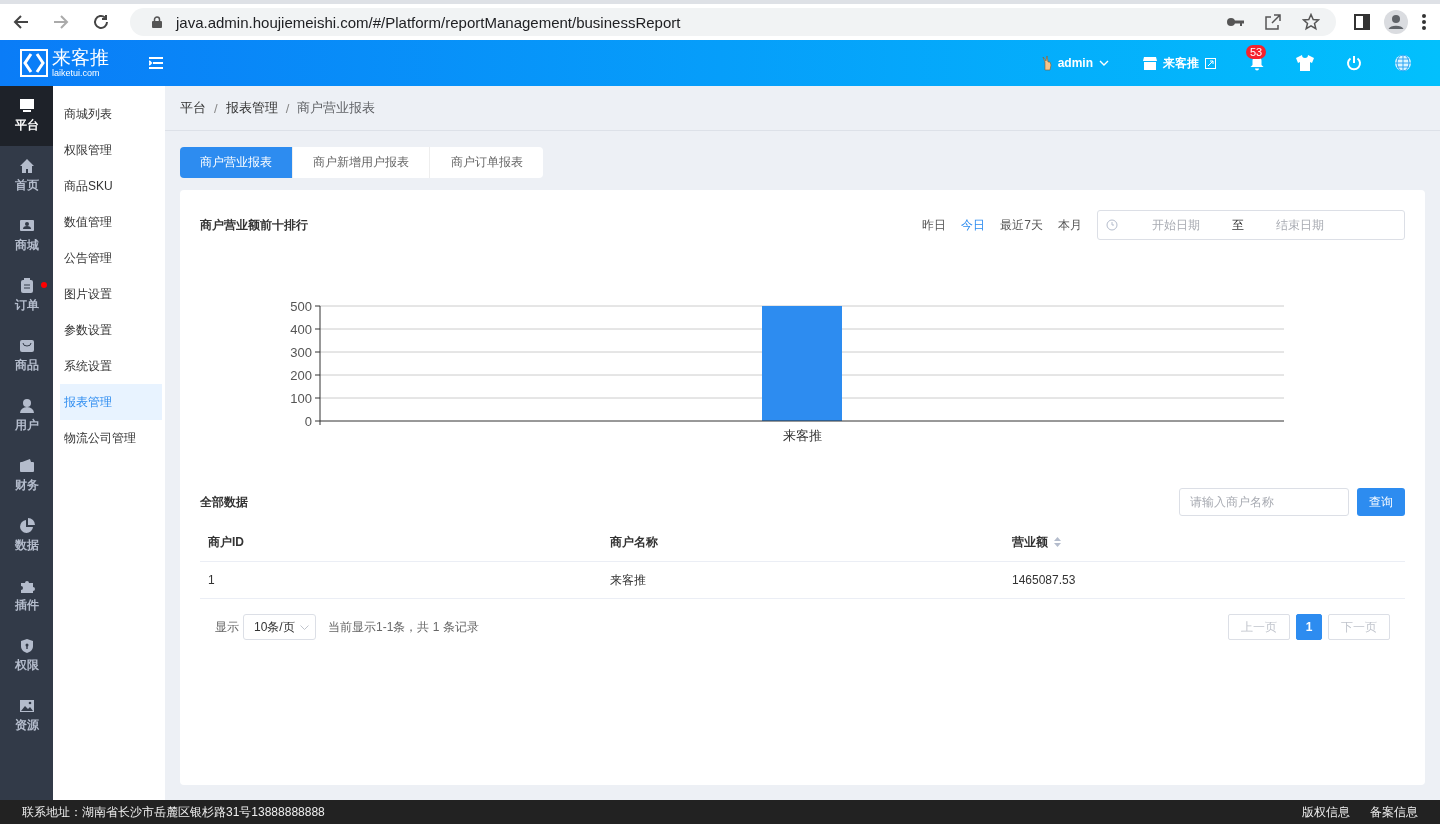  Describe the element at coordinates (111, 438) in the screenshot. I see `submenu-item: 物流公司管理` at that location.